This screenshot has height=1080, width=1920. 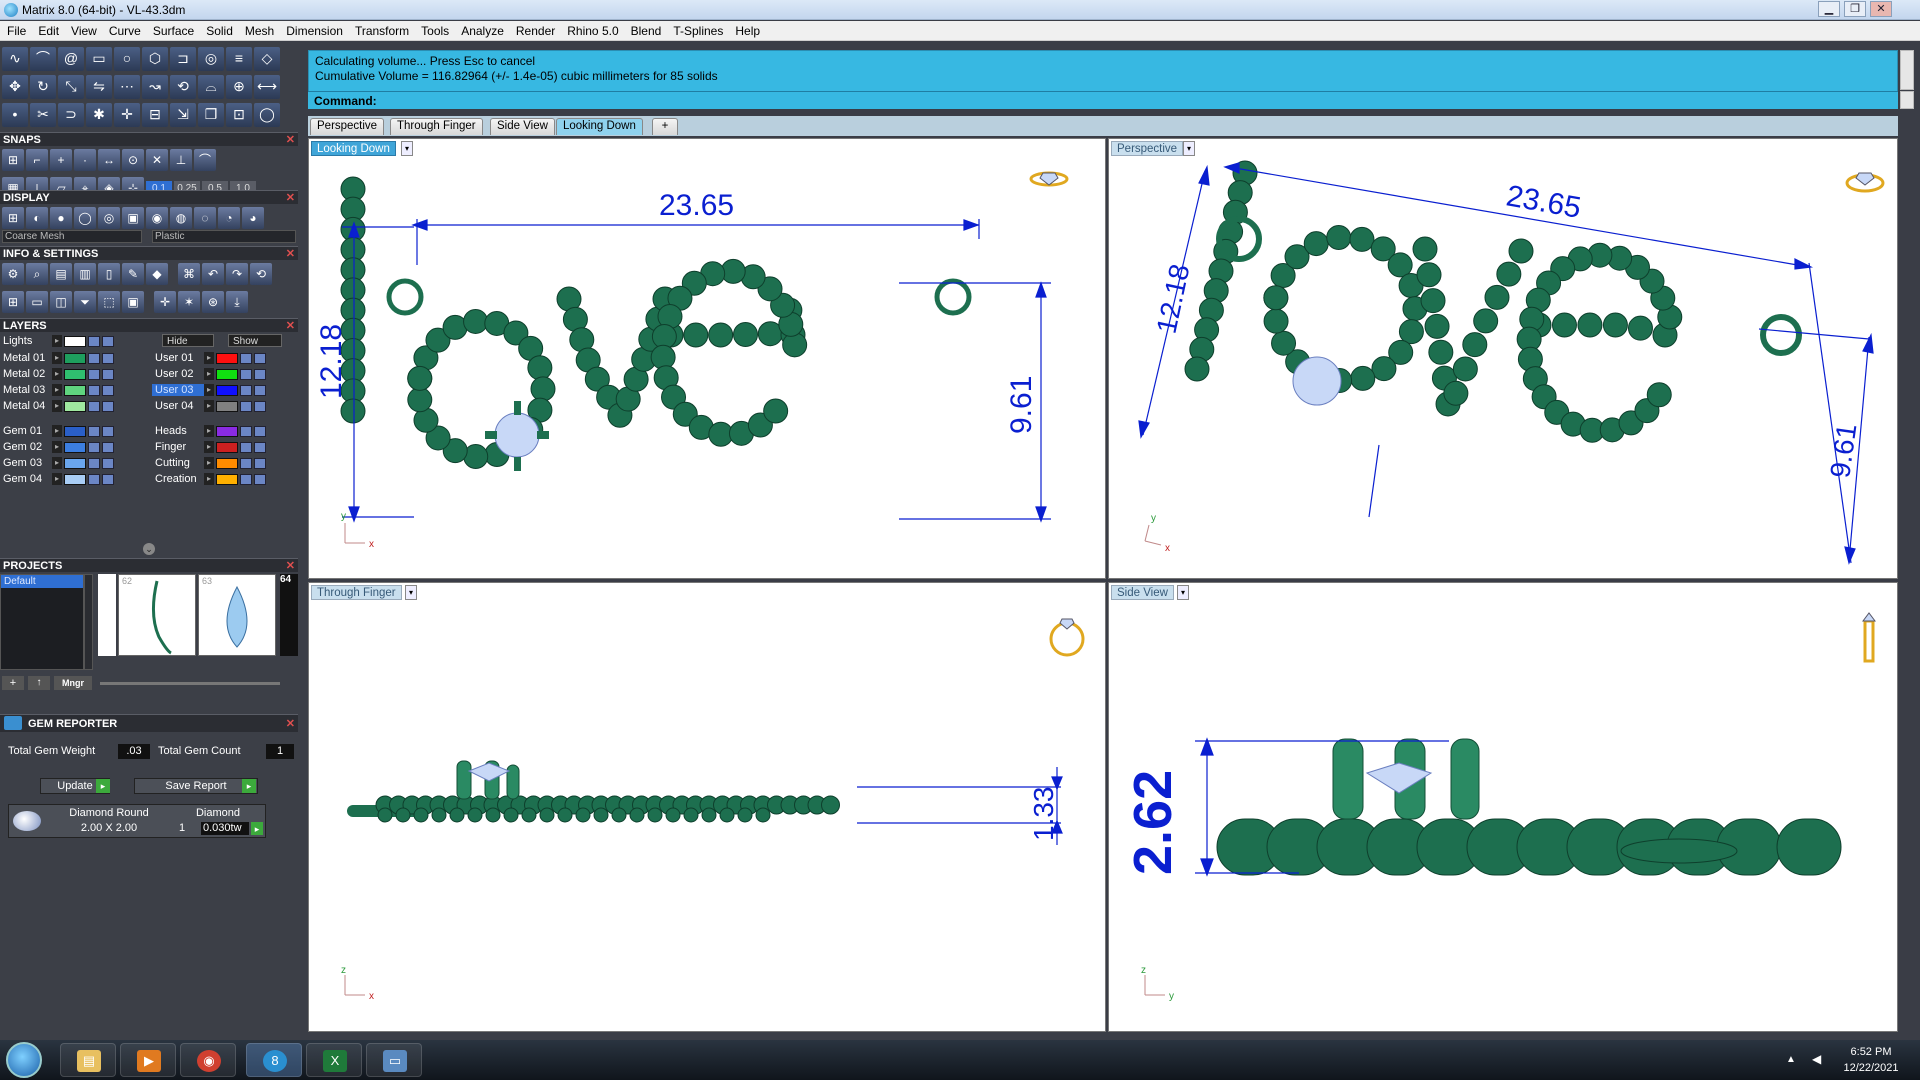 I want to click on thumb-size-slider, so click(x=190, y=683).